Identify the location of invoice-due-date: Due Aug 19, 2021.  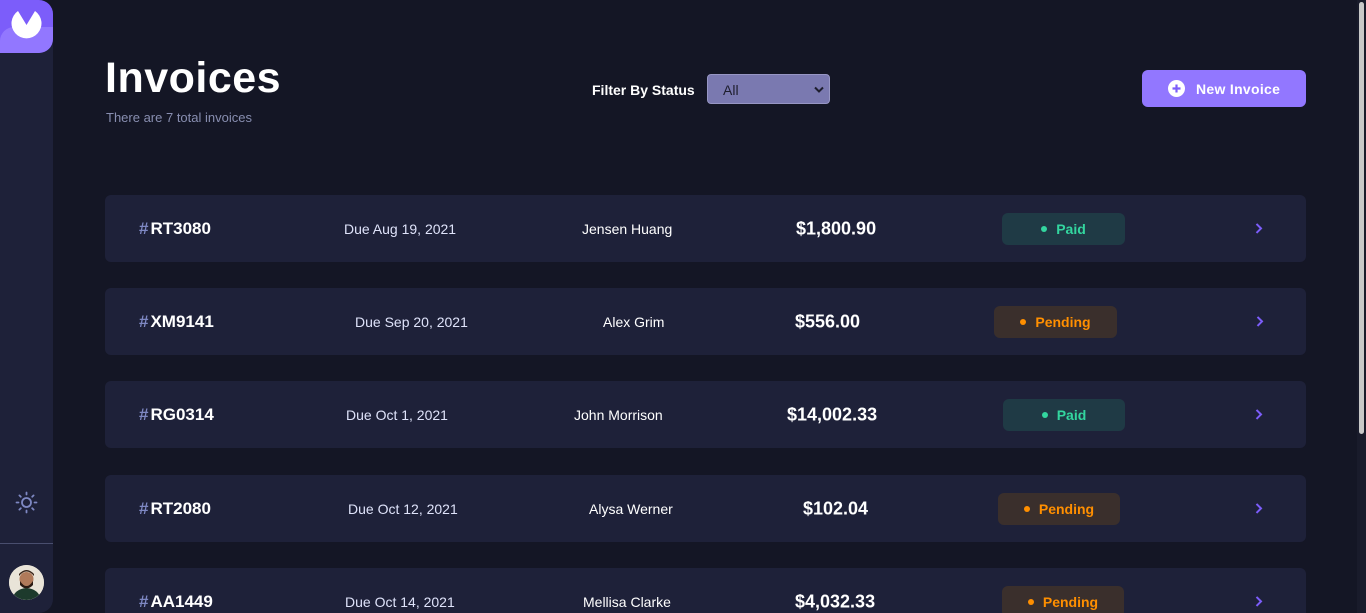
(400, 228).